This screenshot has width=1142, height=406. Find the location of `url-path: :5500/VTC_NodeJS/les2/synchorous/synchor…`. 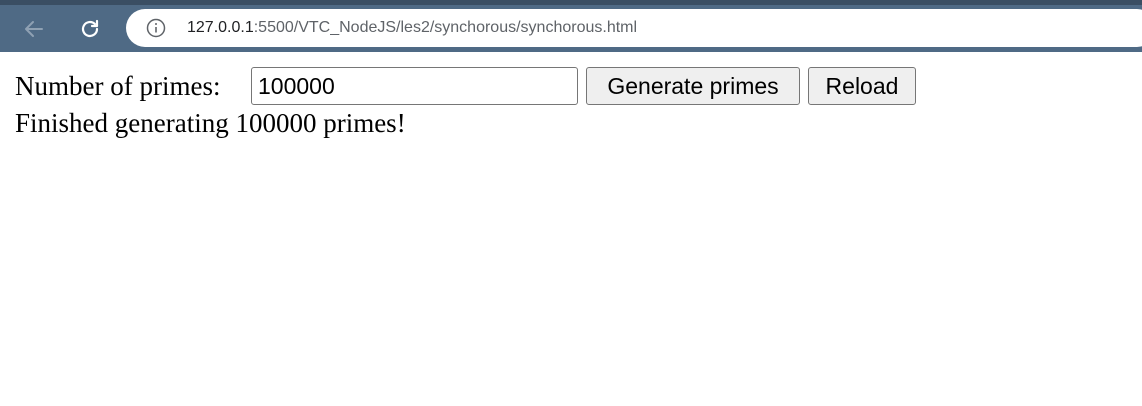

url-path: :5500/VTC_NodeJS/les2/synchorous/synchor… is located at coordinates (445, 27).